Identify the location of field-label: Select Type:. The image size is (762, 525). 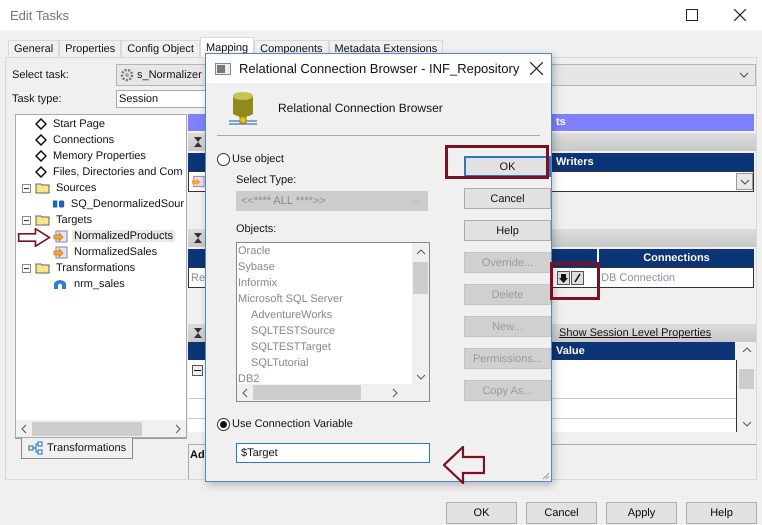
(267, 181).